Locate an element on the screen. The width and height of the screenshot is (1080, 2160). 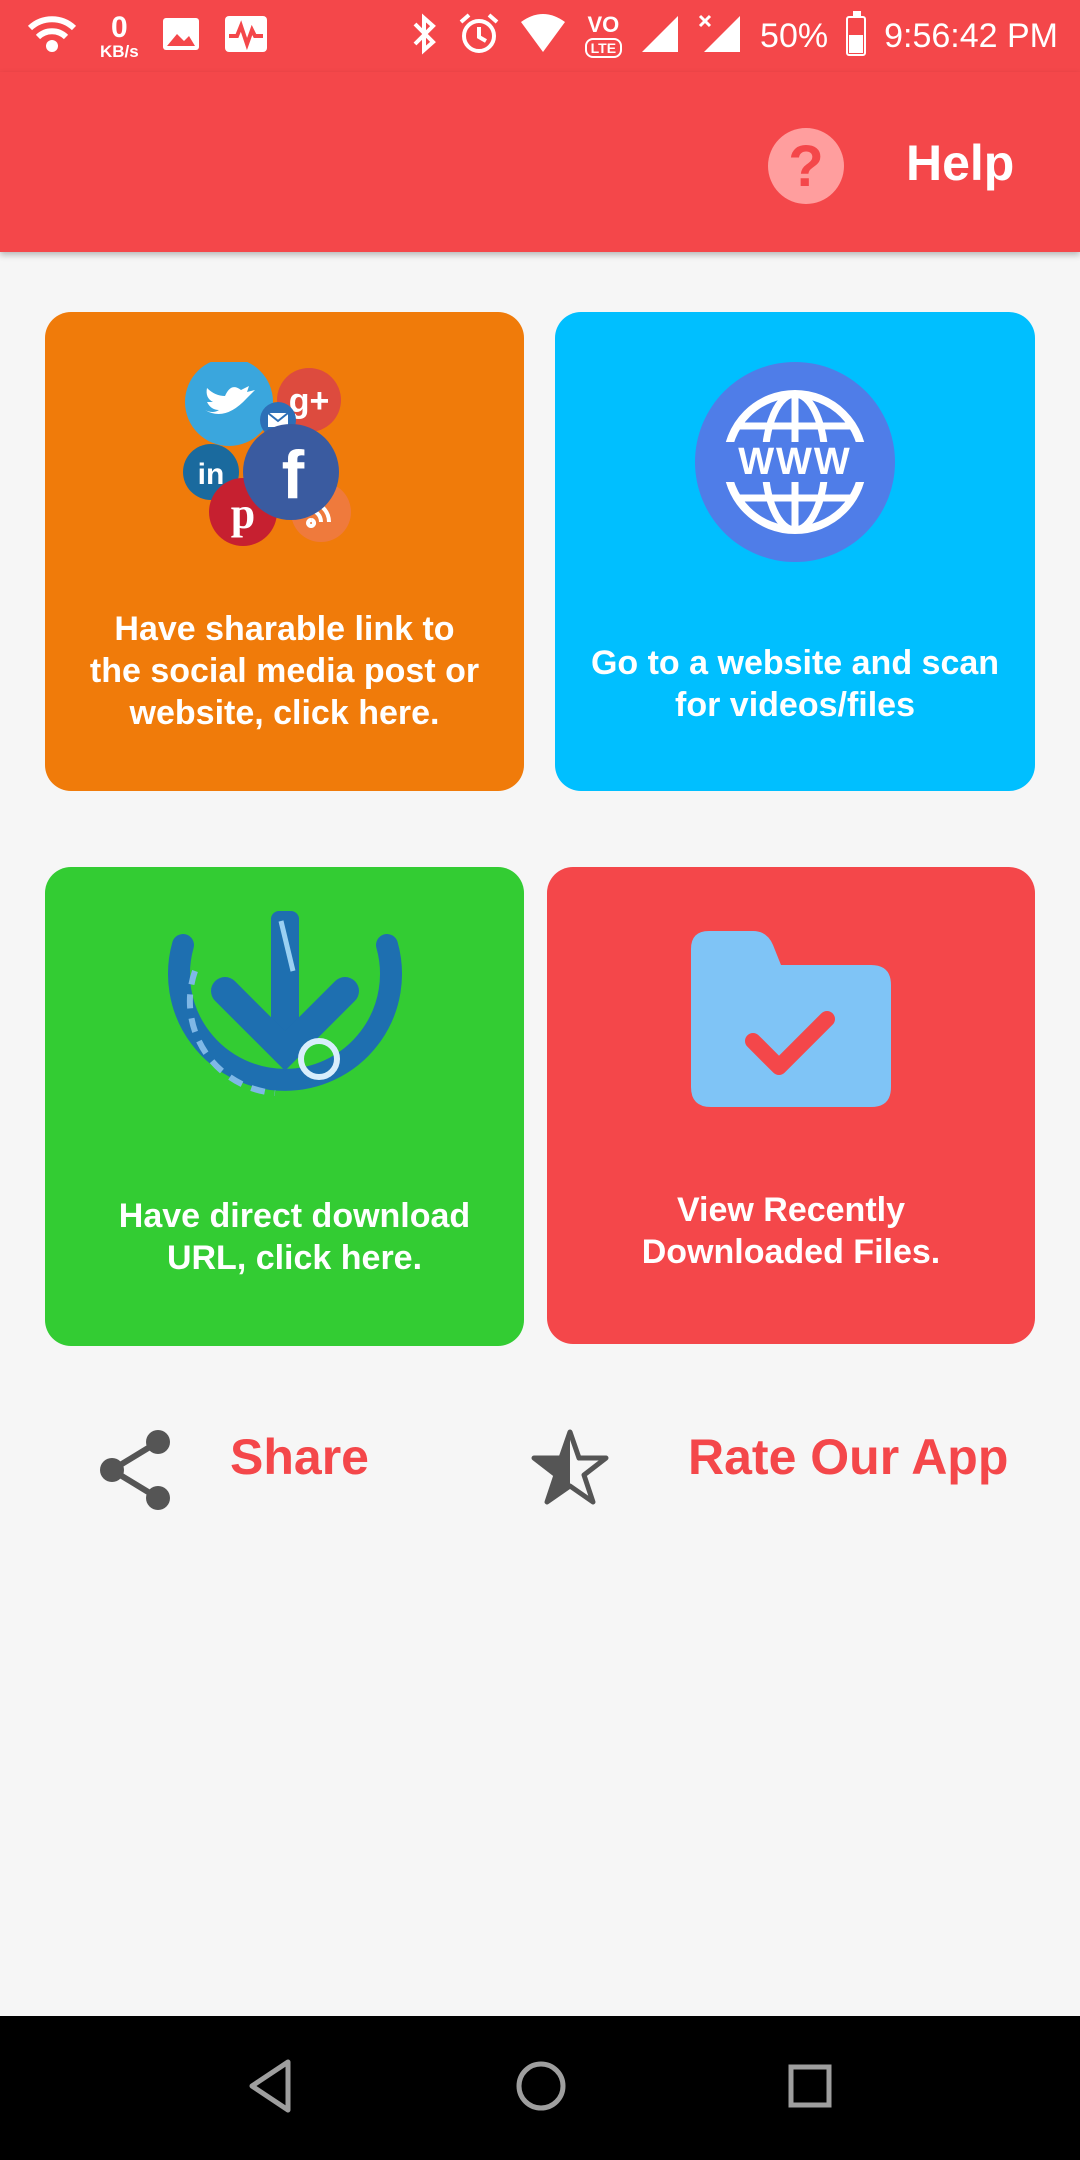
share-icon is located at coordinates (136, 1472).